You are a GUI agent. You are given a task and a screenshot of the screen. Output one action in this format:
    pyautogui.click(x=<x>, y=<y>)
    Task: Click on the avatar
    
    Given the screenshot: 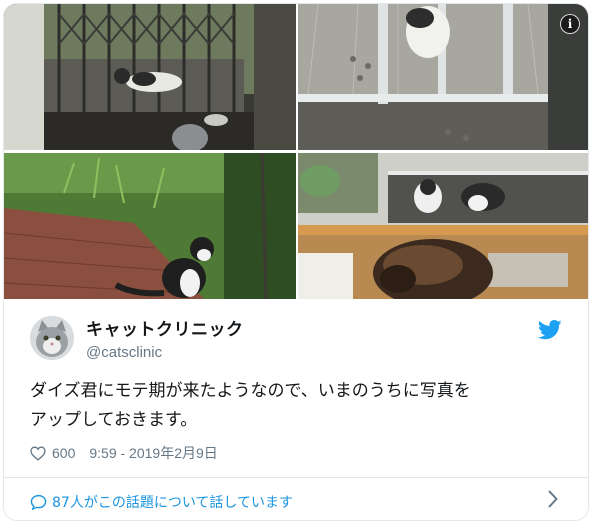 What is the action you would take?
    pyautogui.click(x=52, y=338)
    